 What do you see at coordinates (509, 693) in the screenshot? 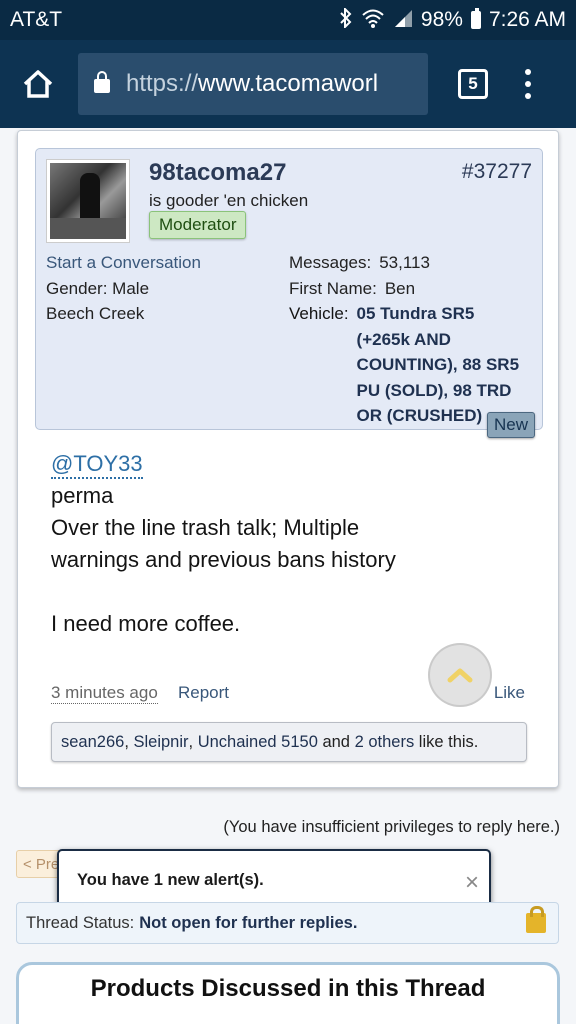
I see `like-link: Like` at bounding box center [509, 693].